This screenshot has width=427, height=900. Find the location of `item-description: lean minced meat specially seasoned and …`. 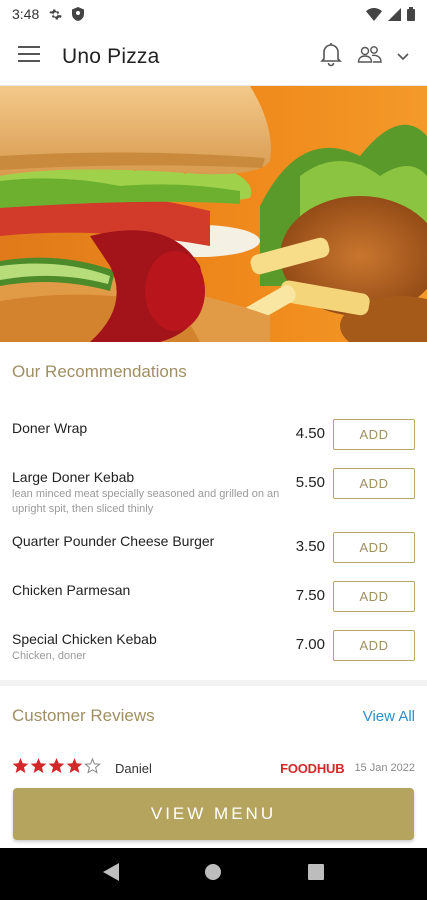

item-description: lean minced meat specially seasoned and … is located at coordinates (146, 501).